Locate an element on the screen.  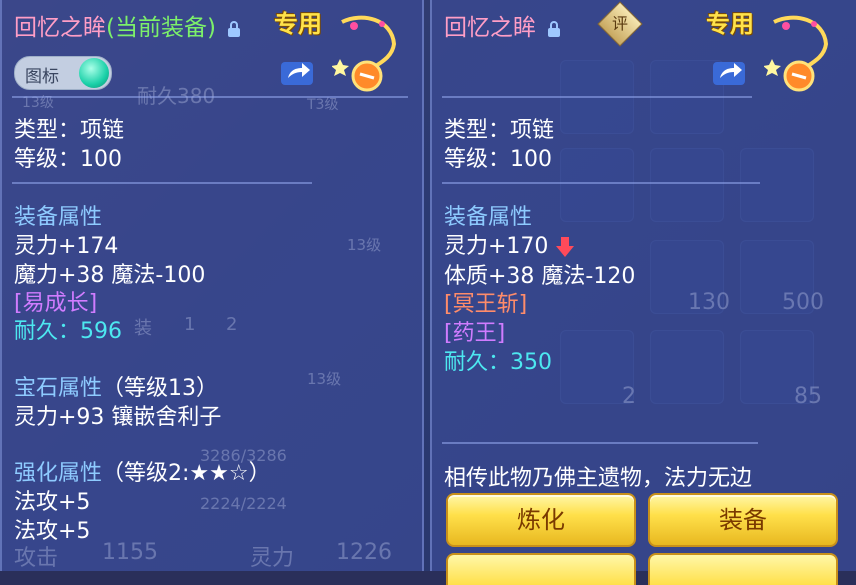
rate-badge-text: 评 is located at coordinates (619, 23).